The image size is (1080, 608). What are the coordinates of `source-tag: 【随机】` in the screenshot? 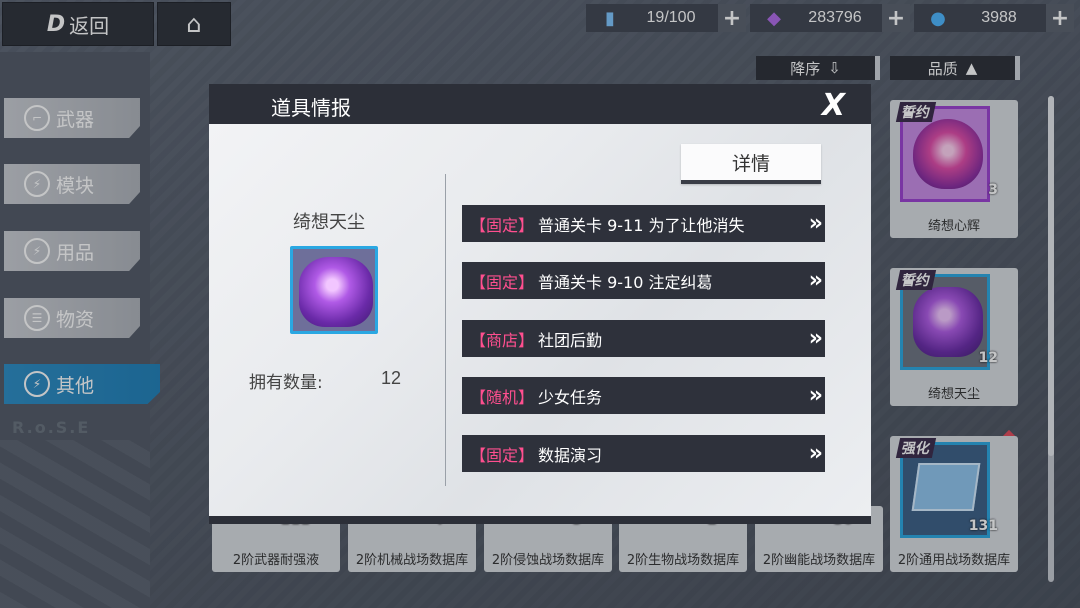 It's located at (502, 397).